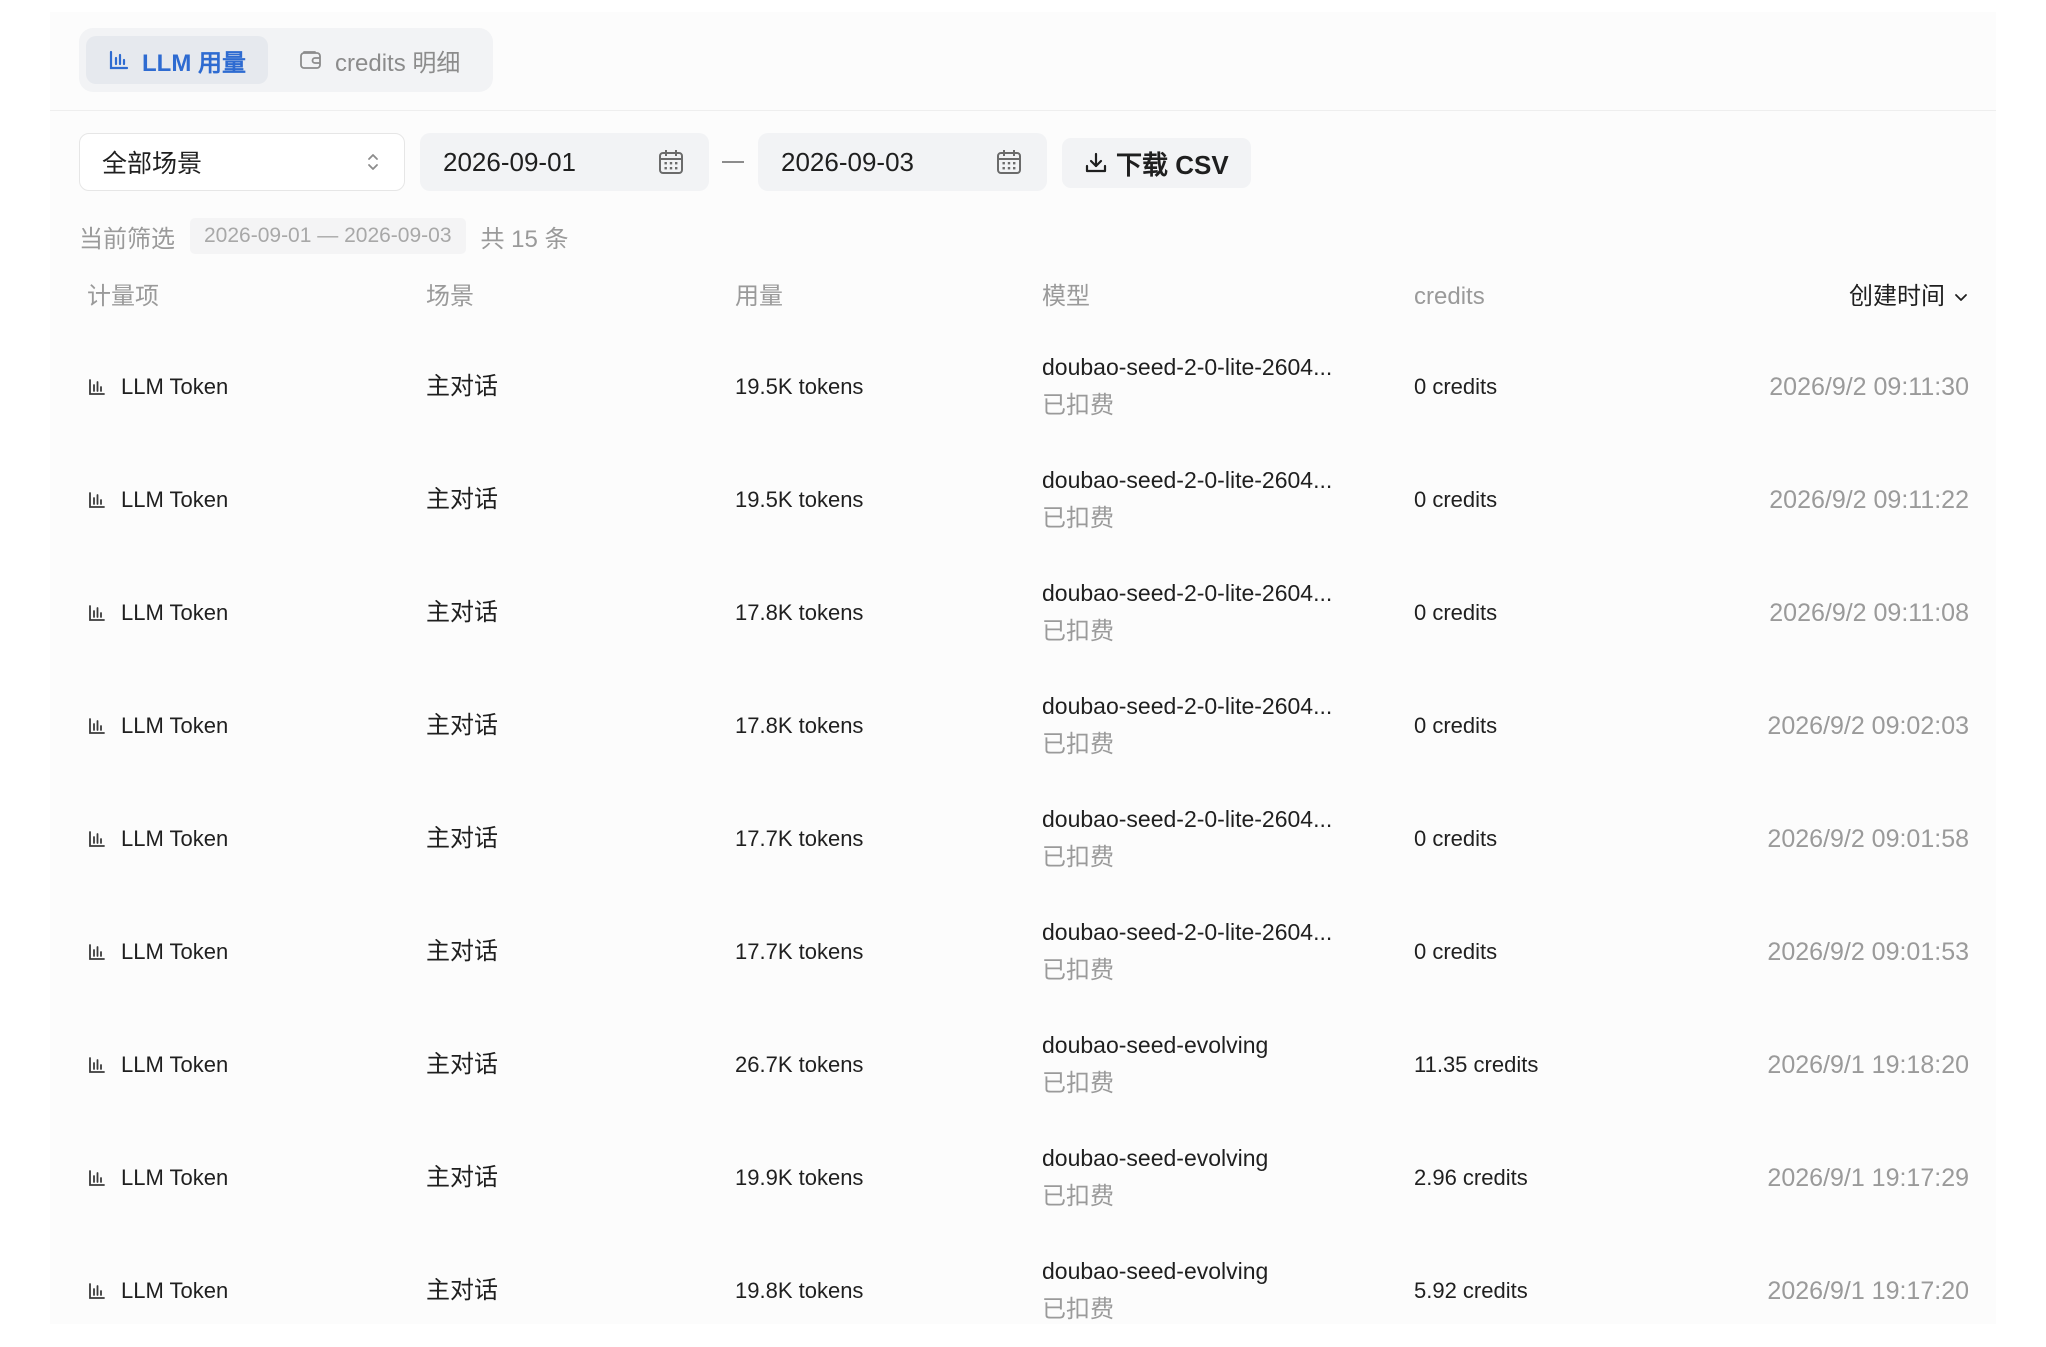 This screenshot has height=1347, width=2046. I want to click on wallet-icon, so click(311, 60).